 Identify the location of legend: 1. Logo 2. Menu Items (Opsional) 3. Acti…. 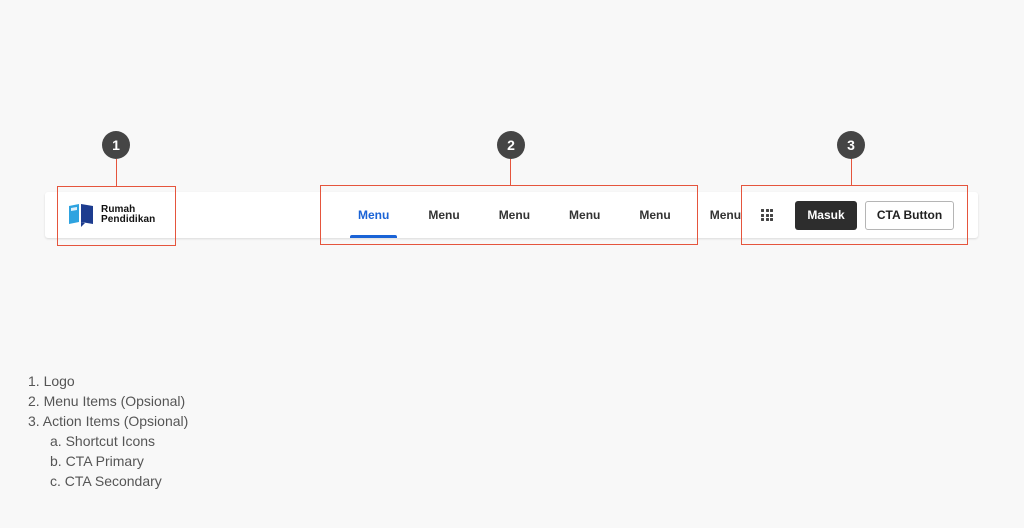
(108, 431).